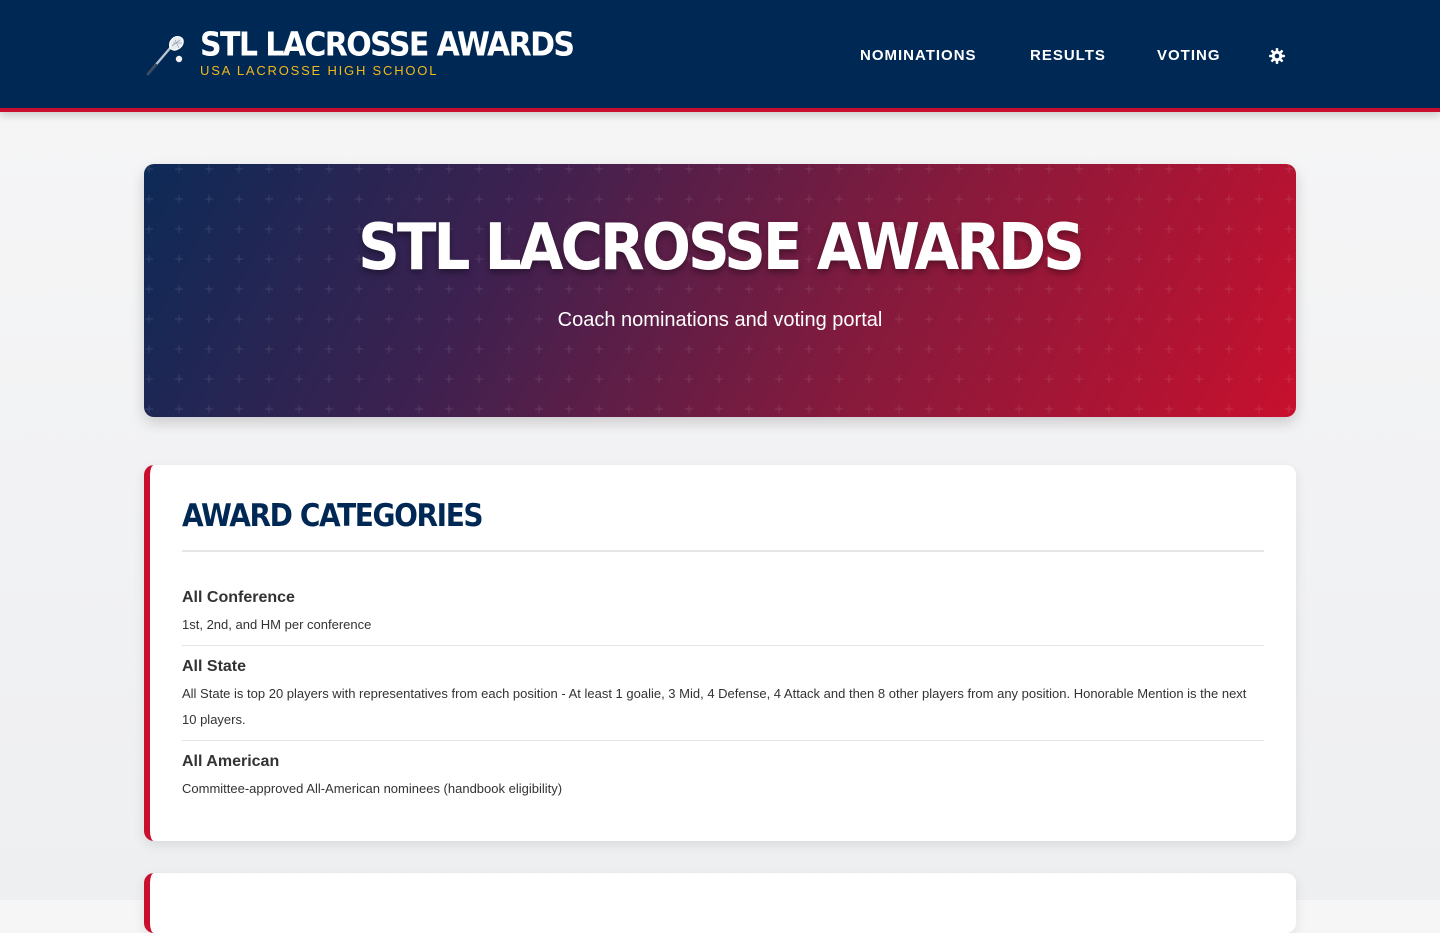 This screenshot has width=1440, height=933. Describe the element at coordinates (333, 515) in the screenshot. I see `award-categories-title: AWARD CATEGORIES` at that location.